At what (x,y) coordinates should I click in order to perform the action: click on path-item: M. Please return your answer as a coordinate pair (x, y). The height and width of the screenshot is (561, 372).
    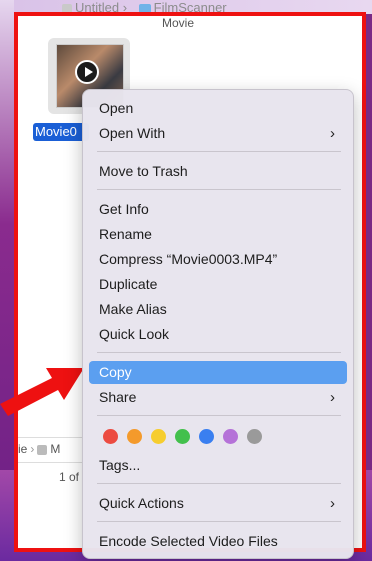
    Looking at the image, I should click on (55, 449).